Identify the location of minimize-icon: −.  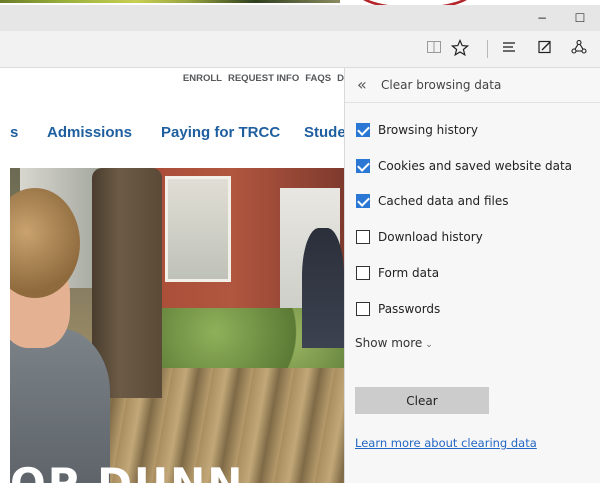
(542, 18).